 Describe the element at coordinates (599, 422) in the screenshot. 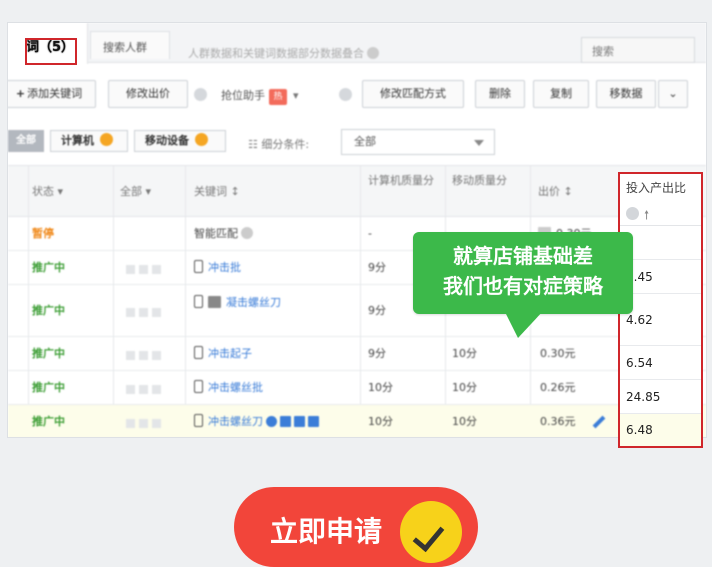

I see `edit-icon` at that location.